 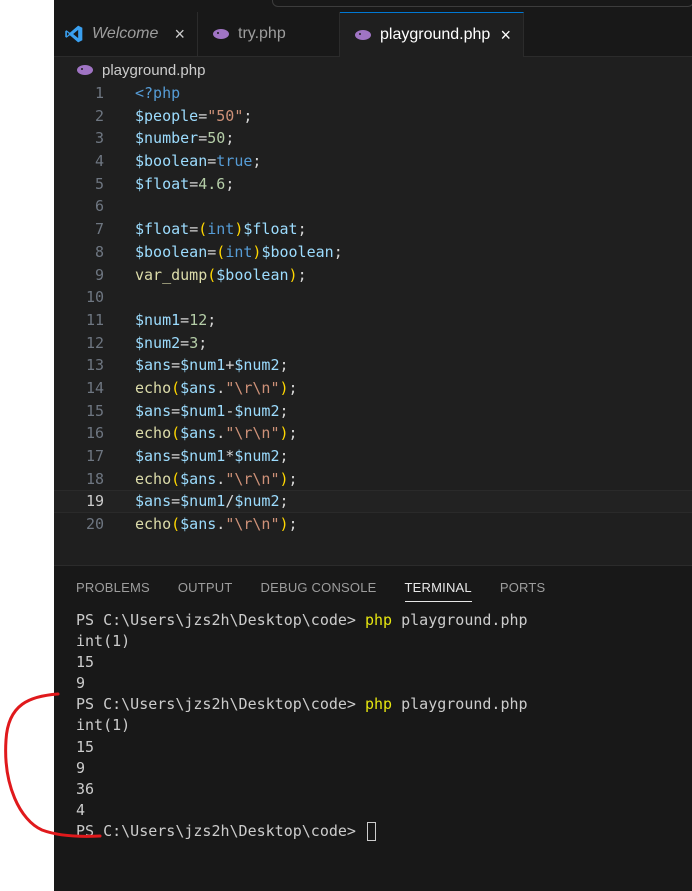 I want to click on terminal-arg: playground.php, so click(x=460, y=620).